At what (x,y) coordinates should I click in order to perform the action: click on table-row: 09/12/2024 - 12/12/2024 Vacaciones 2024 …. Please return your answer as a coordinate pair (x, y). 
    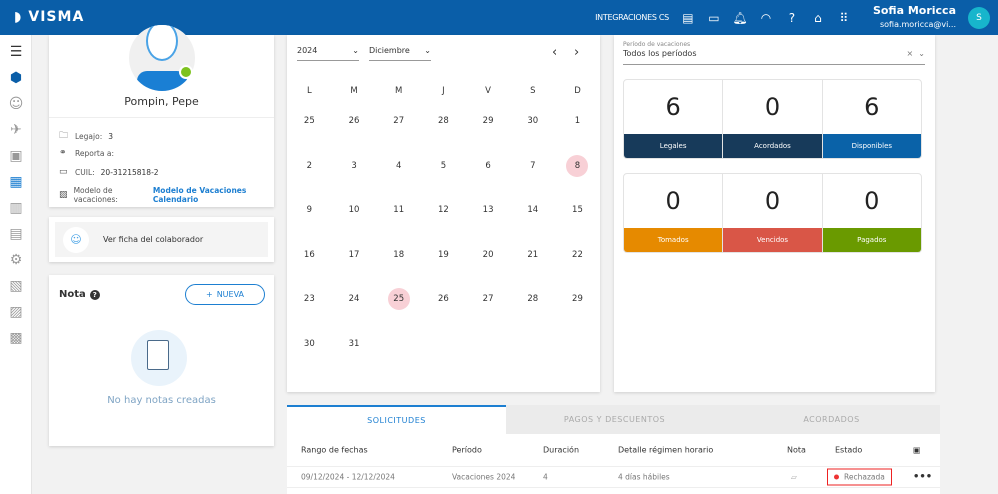
    Looking at the image, I should click on (613, 477).